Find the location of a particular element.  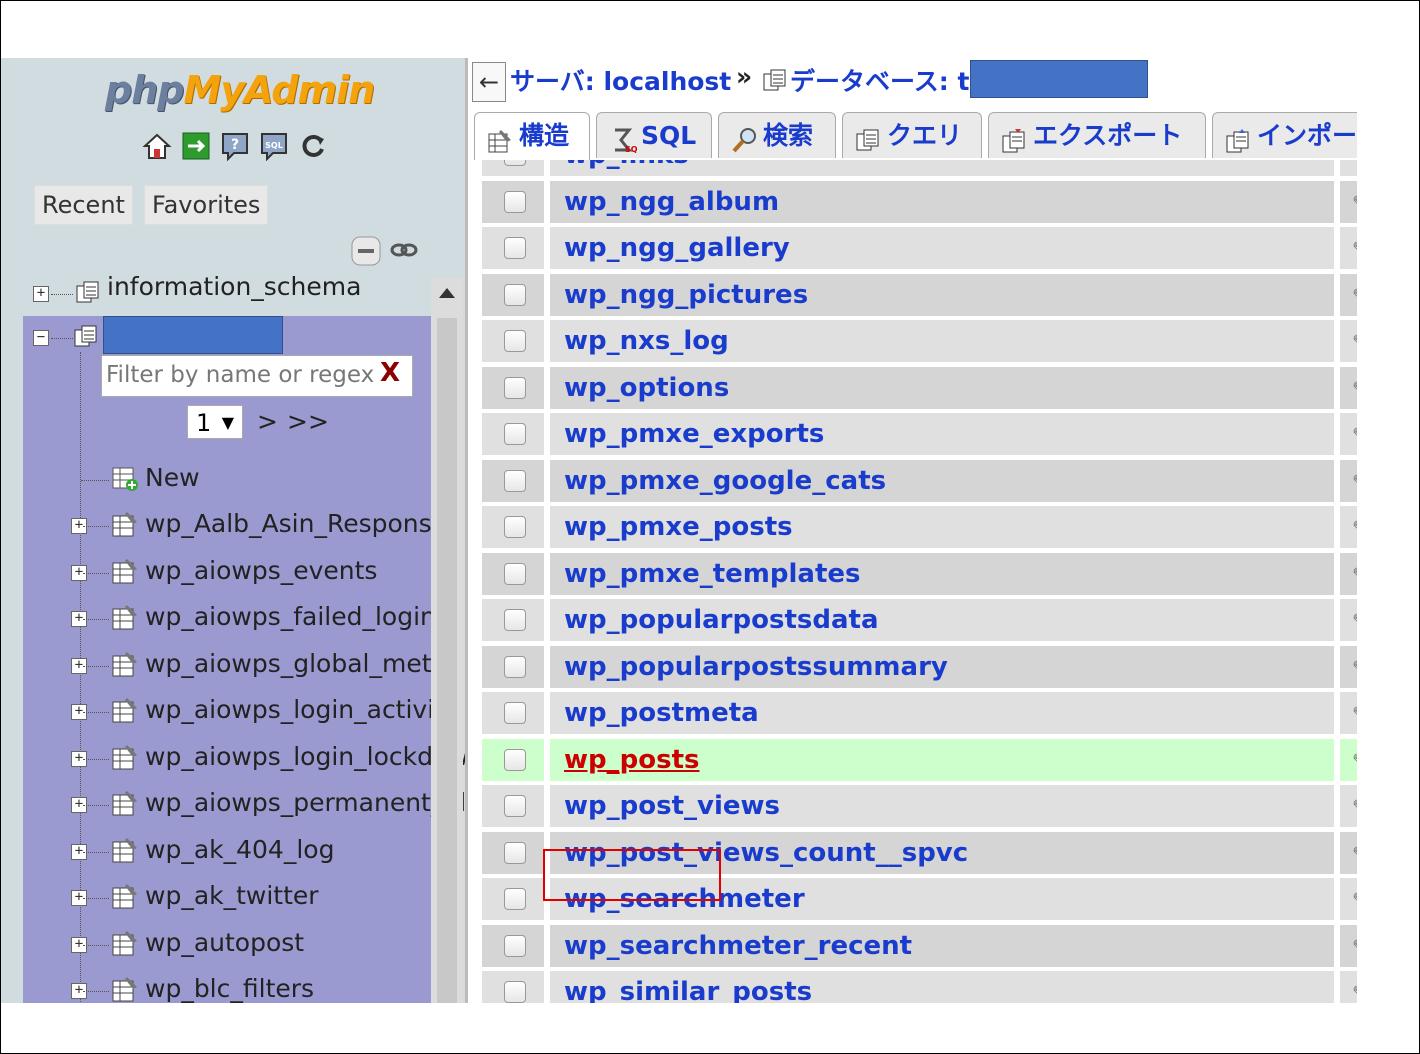

table-name-link: wp_searchmeter_recent is located at coordinates (738, 946).